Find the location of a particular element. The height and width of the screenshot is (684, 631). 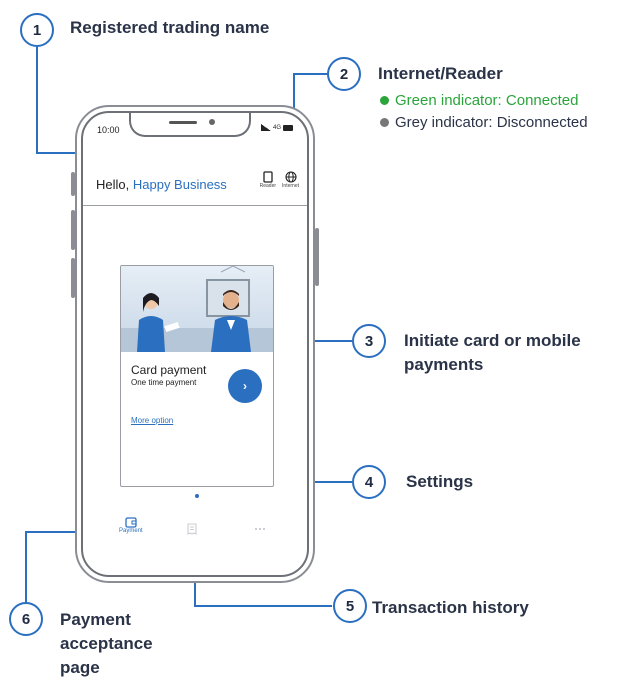

greeting-prefix: Hello, is located at coordinates (114, 184).